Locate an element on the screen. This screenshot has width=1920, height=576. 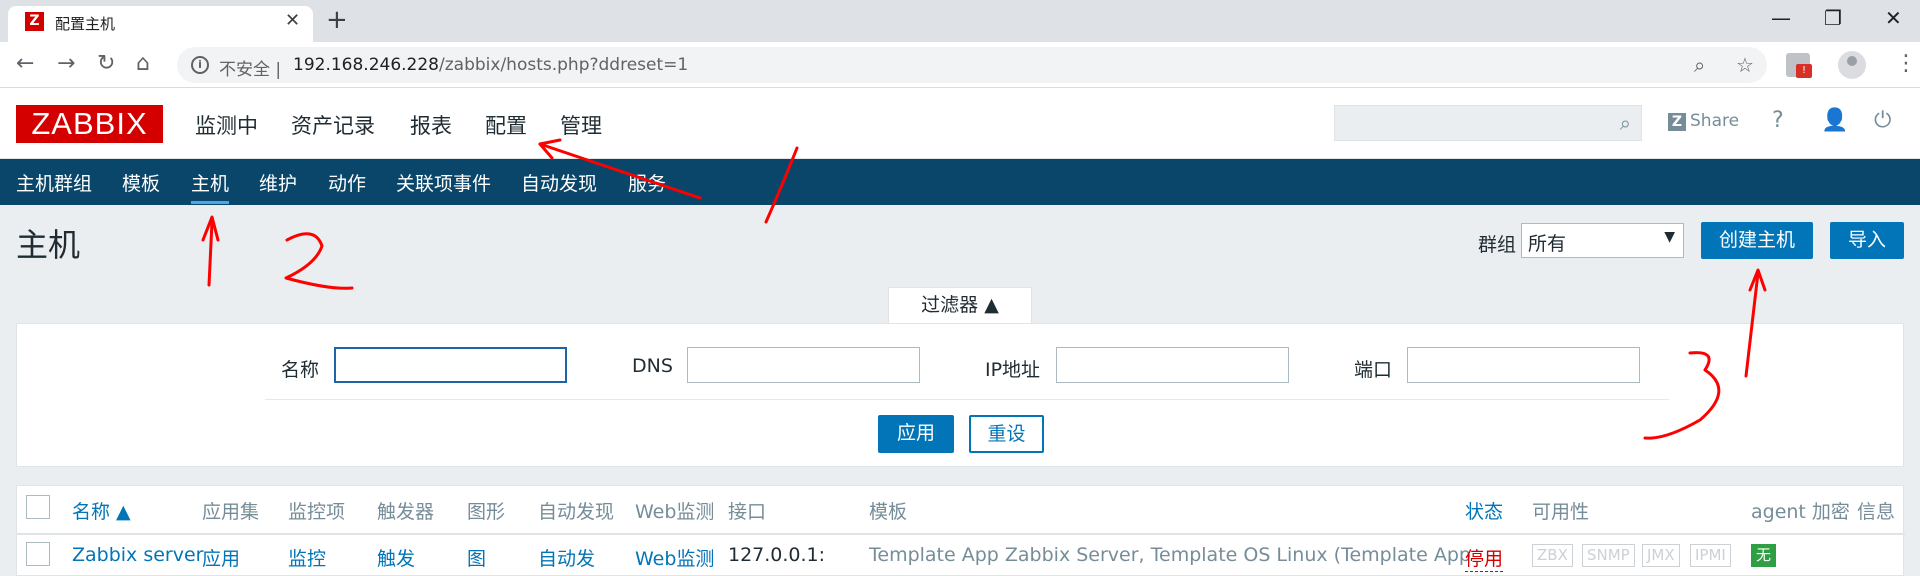
discovery-link: 自动发 is located at coordinates (566, 557).